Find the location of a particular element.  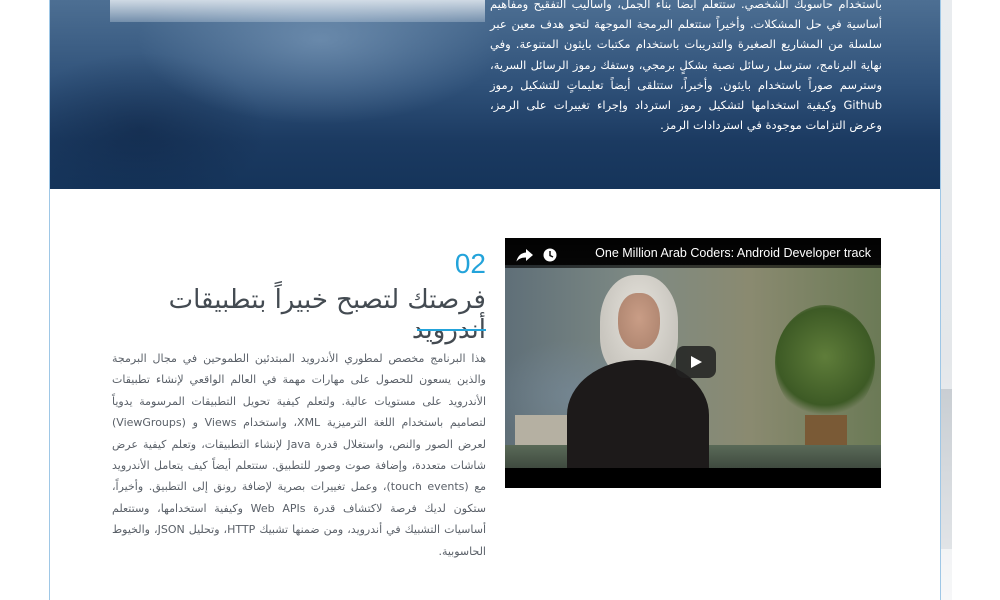

title-underline is located at coordinates (451, 330).